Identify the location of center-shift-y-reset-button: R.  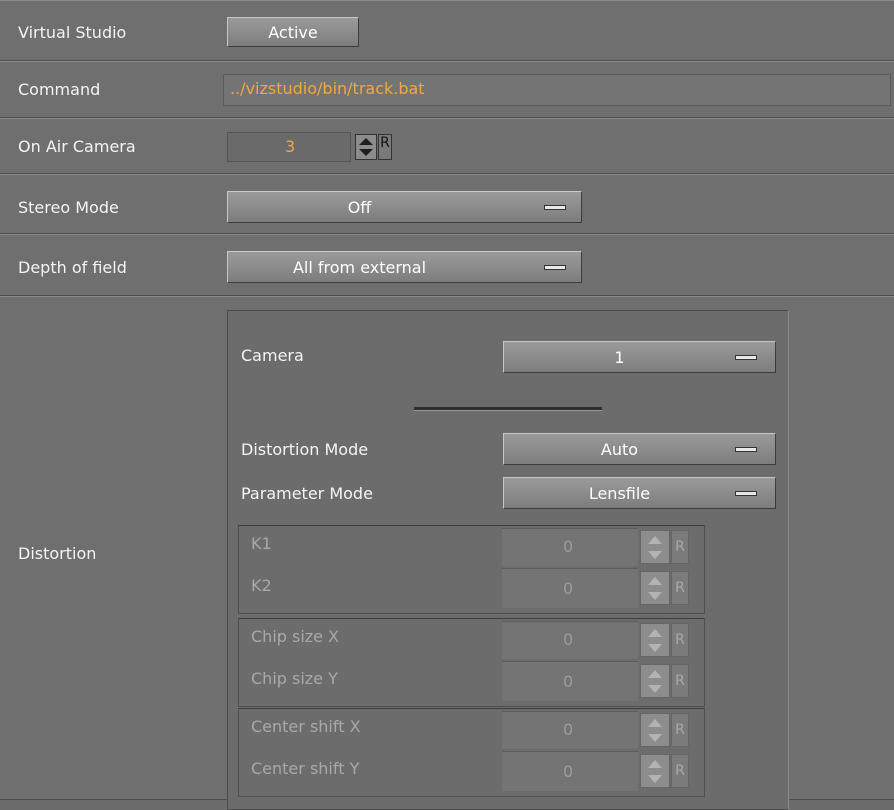
(680, 771).